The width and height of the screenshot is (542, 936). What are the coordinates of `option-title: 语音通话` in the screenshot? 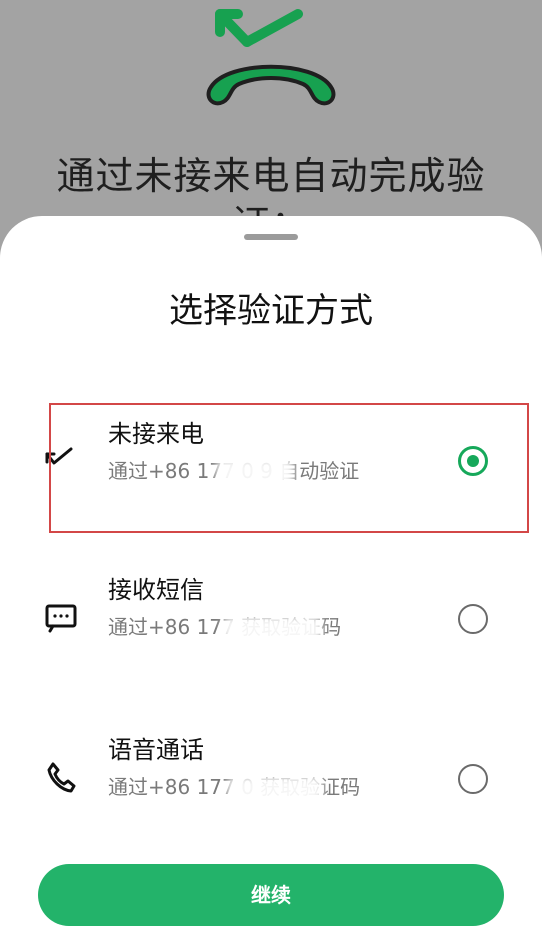 It's located at (156, 750).